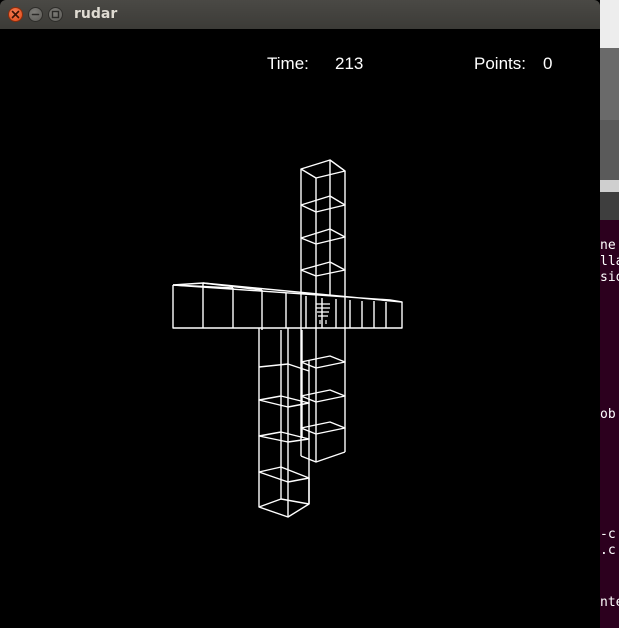 The height and width of the screenshot is (628, 619). What do you see at coordinates (609, 602) in the screenshot?
I see `terminal-line: nte` at bounding box center [609, 602].